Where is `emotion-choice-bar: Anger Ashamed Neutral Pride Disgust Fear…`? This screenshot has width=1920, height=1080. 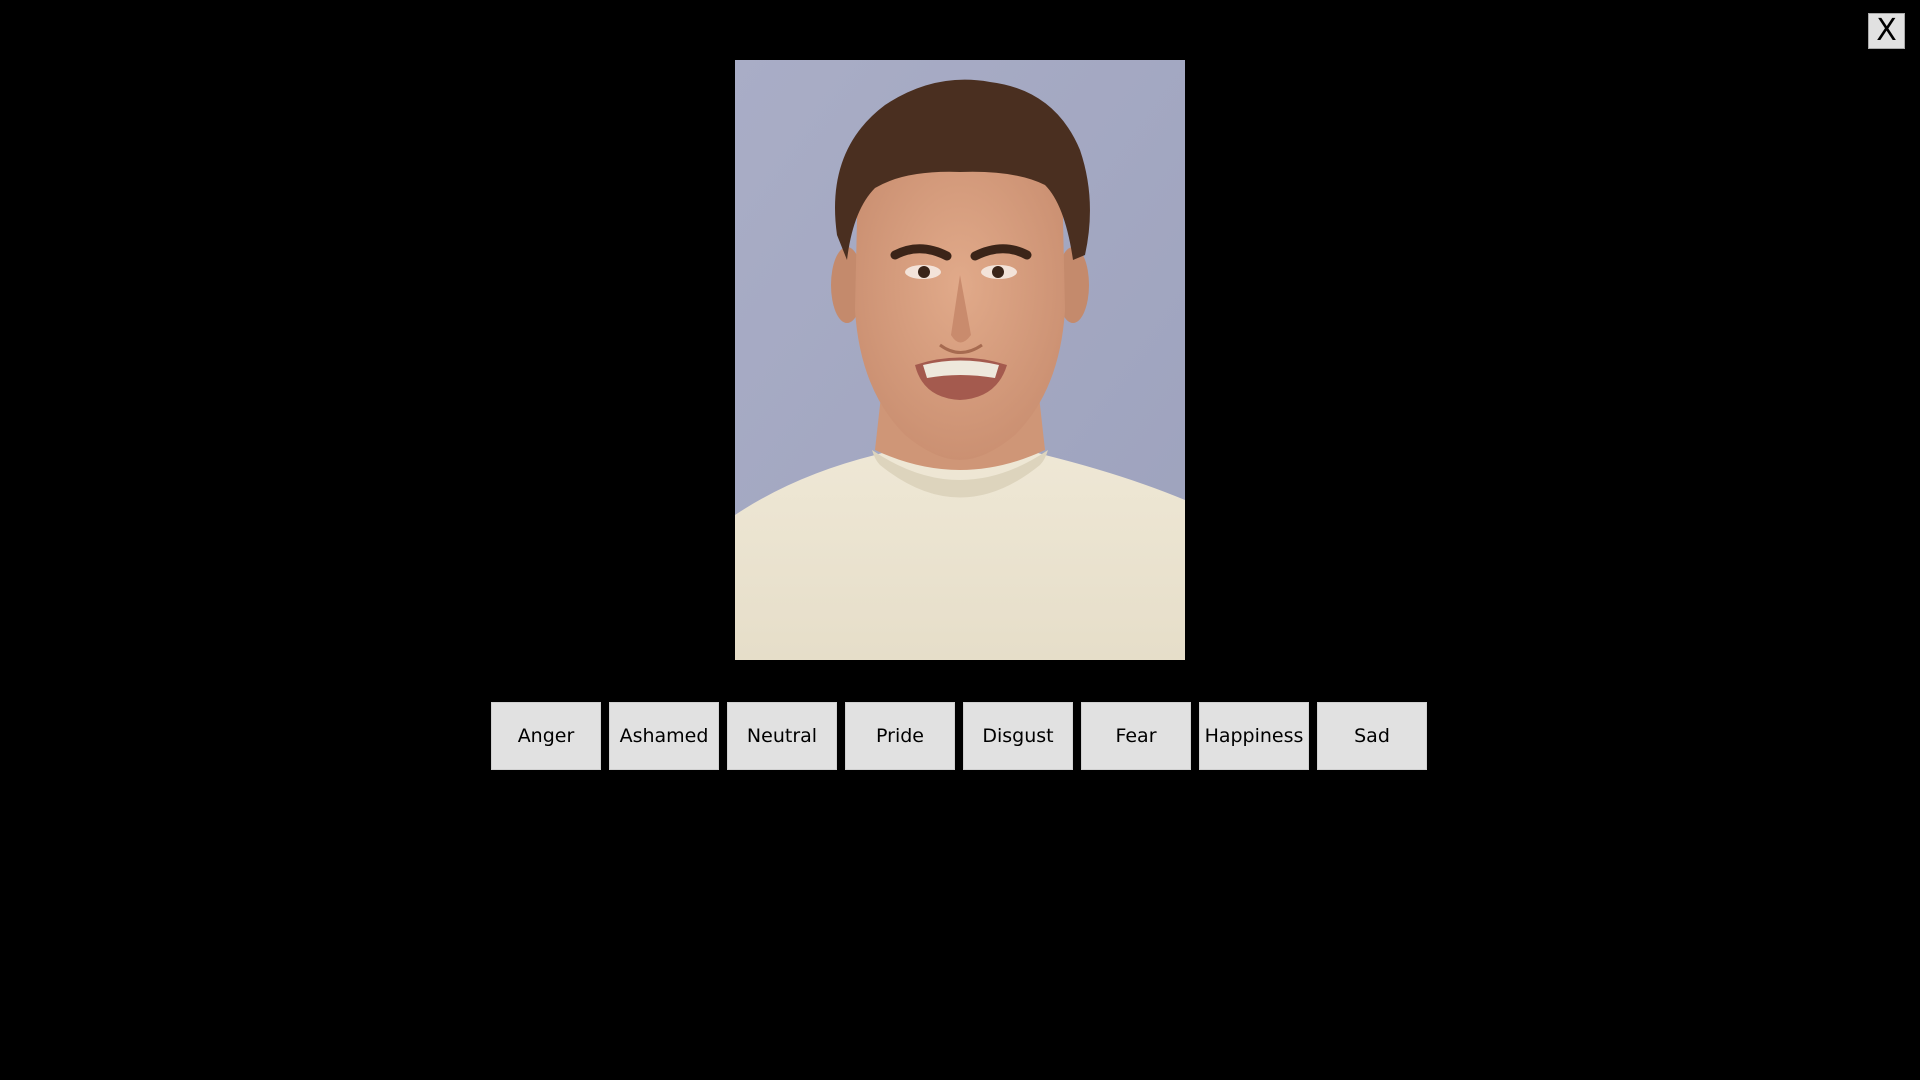
emotion-choice-bar: Anger Ashamed Neutral Pride Disgust Fear… is located at coordinates (959, 736).